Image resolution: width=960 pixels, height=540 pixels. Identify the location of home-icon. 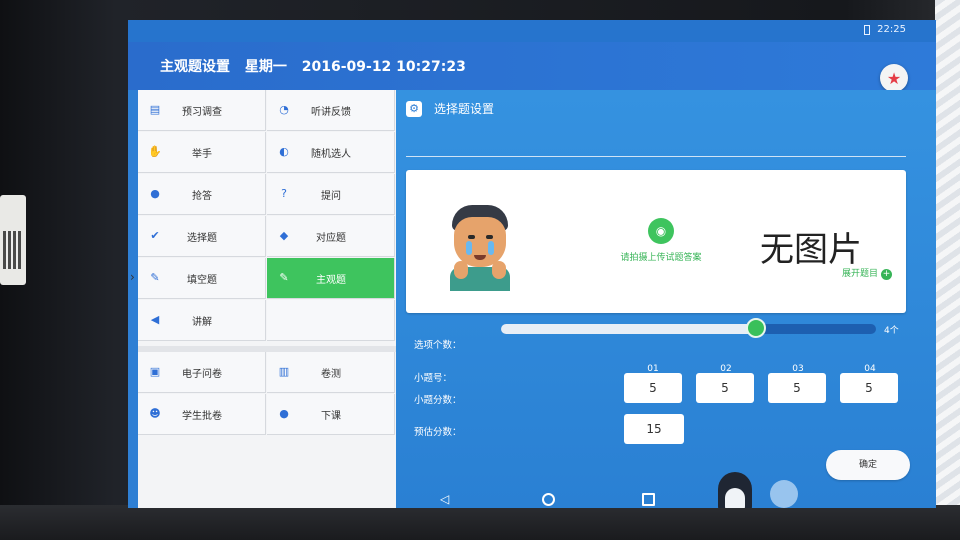
(548, 499).